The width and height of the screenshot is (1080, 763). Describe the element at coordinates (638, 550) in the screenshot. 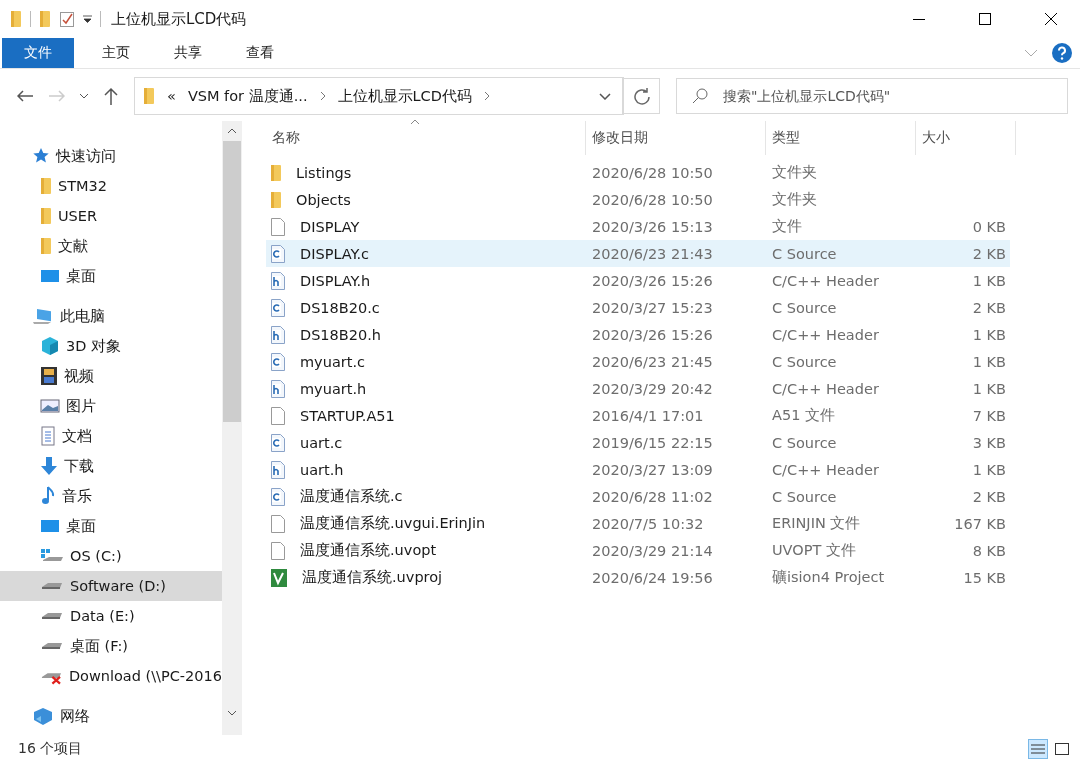

I see `file-row: 温度通信系统.uvopt 2020/3/29 21:14 UVOPT 文件 8 KB` at that location.